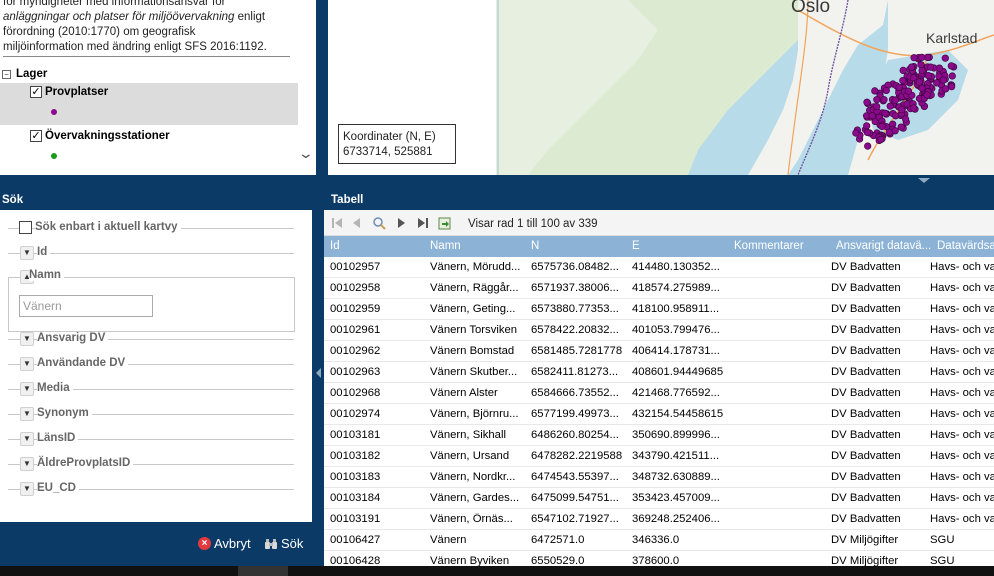 The width and height of the screenshot is (994, 576). Describe the element at coordinates (151, 389) in the screenshot. I see `search-field-media: ▼ Media` at that location.